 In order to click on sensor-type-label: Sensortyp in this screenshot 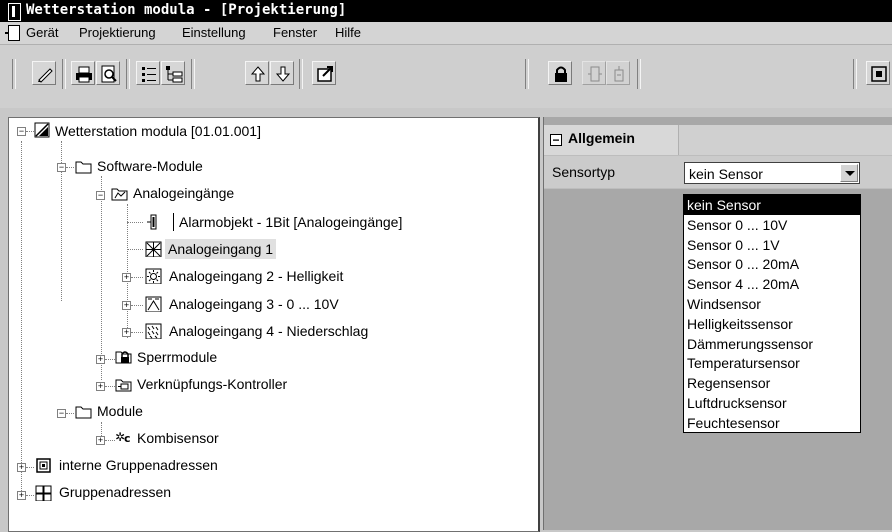, I will do `click(584, 172)`.